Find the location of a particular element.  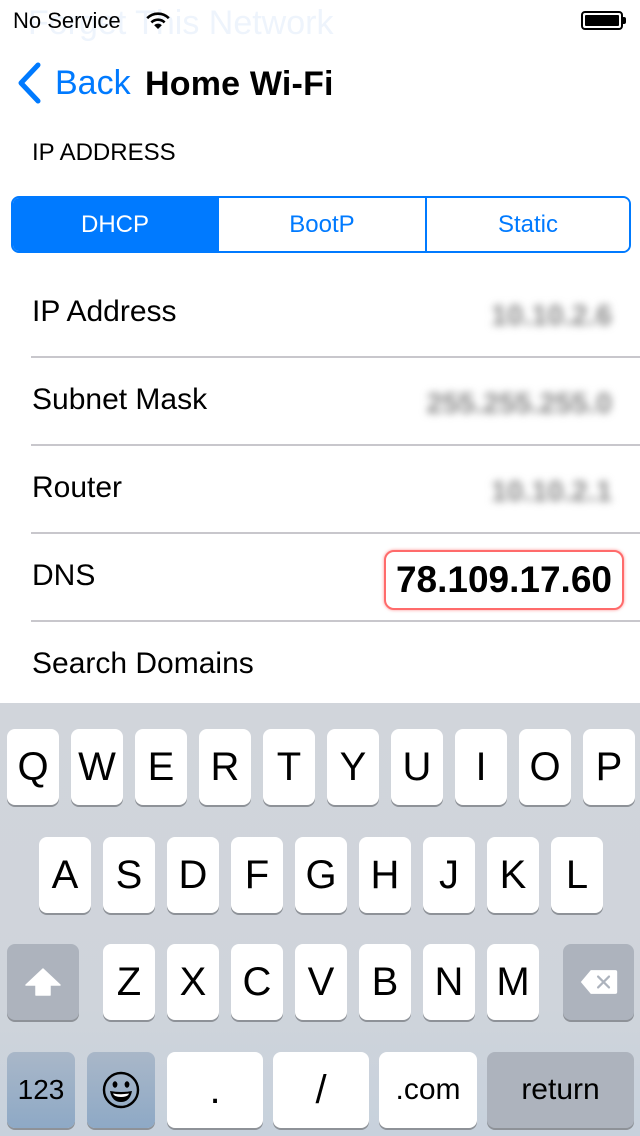

row-router: Router 10.10.2.1 is located at coordinates (320, 490).